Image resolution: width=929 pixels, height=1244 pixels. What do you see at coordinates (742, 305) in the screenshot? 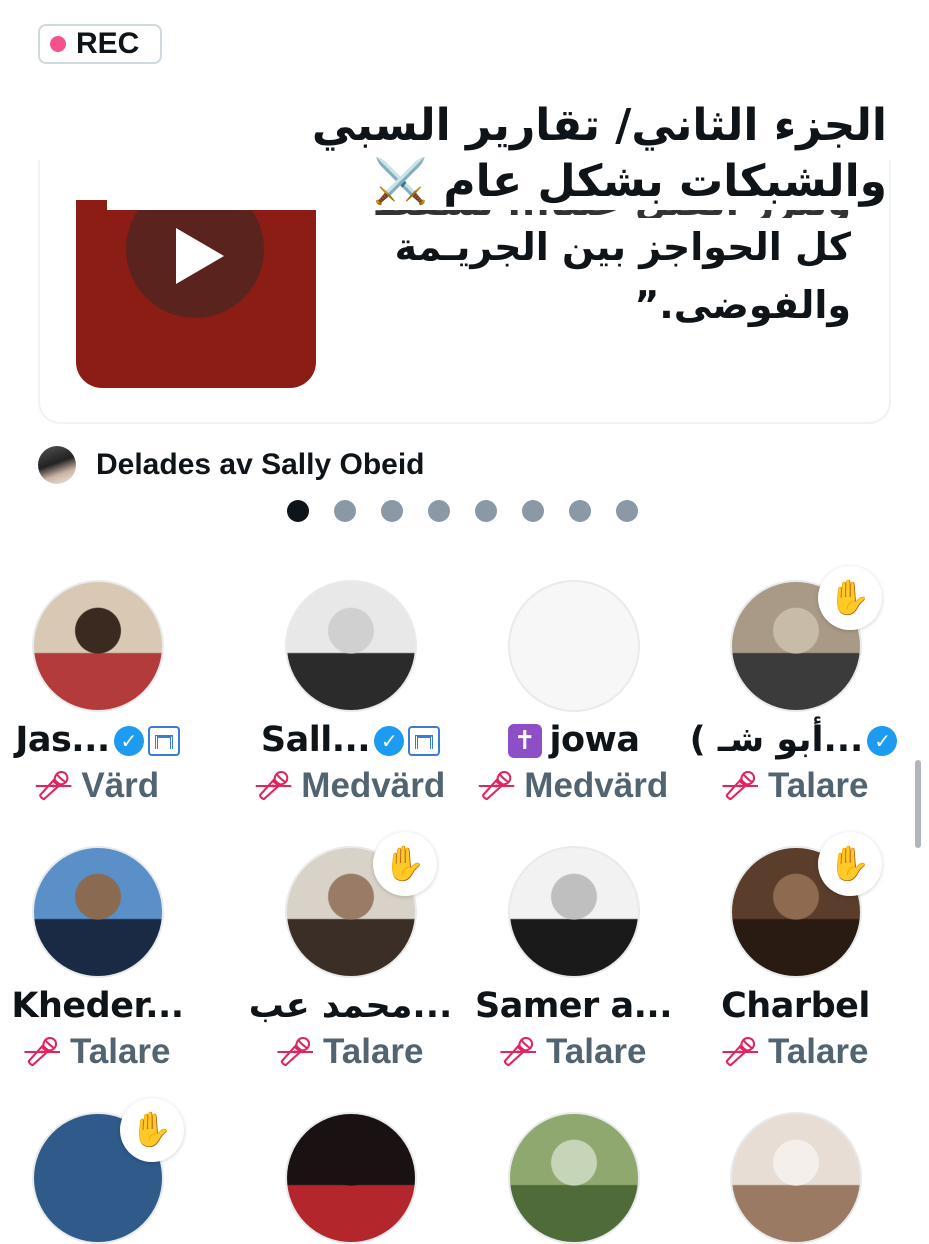
I see `quote-line: والفوضى.”` at bounding box center [742, 305].